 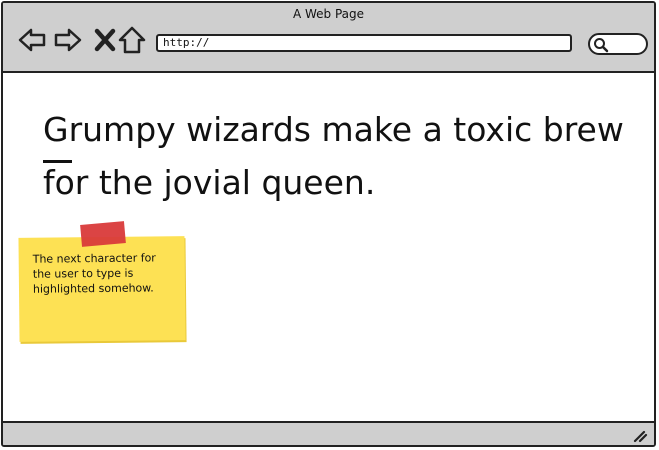 I want to click on search-field, so click(x=618, y=44).